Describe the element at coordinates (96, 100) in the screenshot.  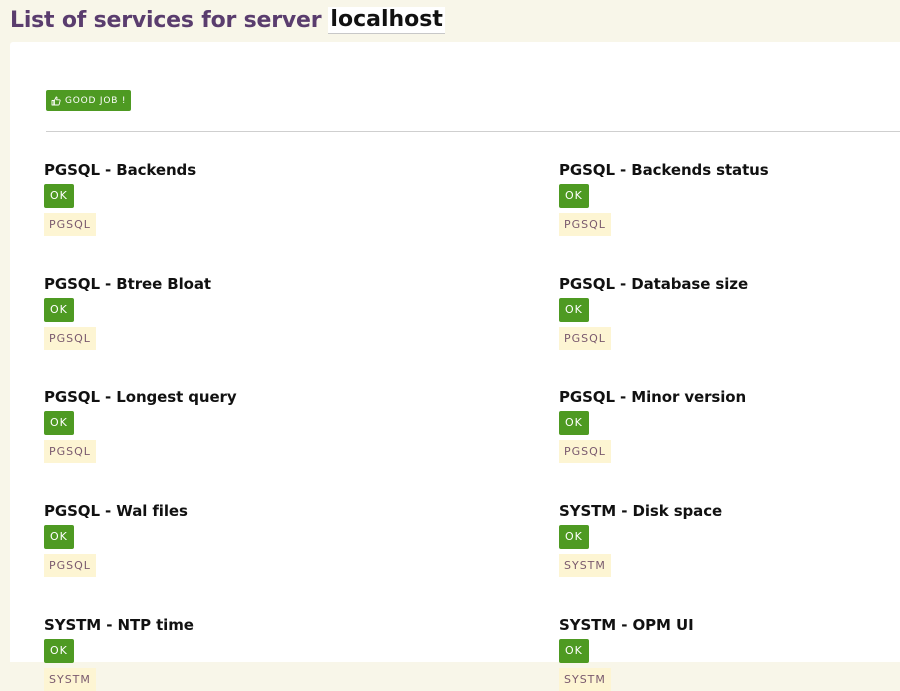
I see `good-job-label: GOOD JOB !` at that location.